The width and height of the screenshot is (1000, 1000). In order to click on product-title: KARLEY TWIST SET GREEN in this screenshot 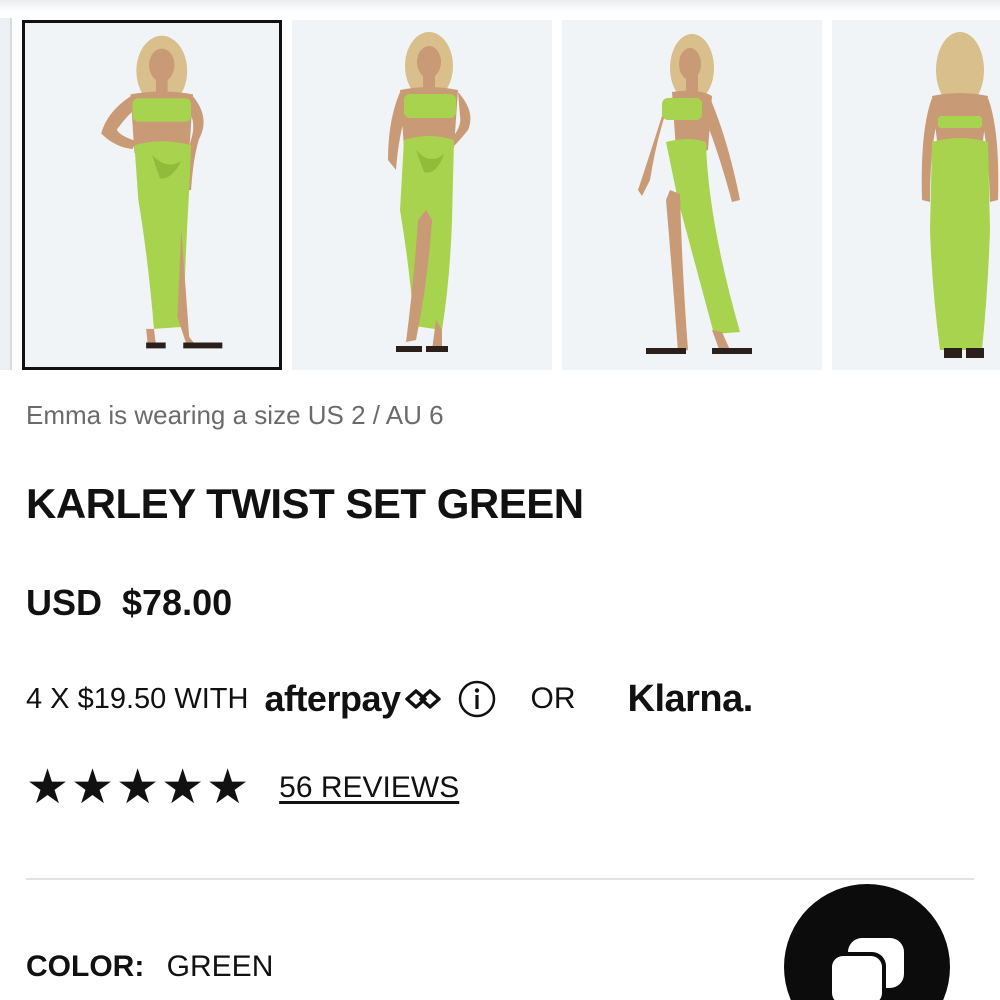, I will do `click(305, 503)`.